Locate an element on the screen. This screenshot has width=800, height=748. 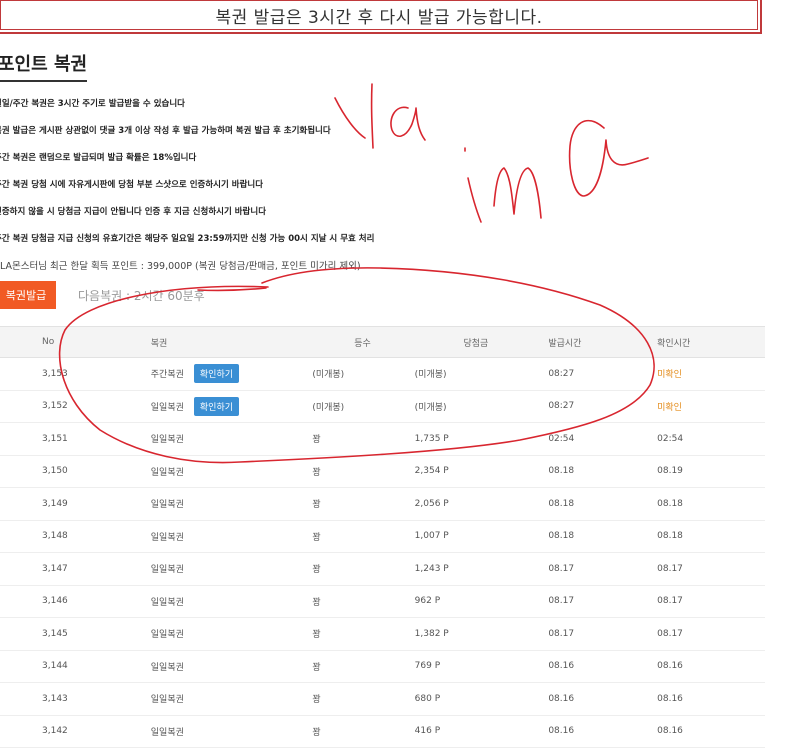
row-amount: 769 P is located at coordinates (427, 666).